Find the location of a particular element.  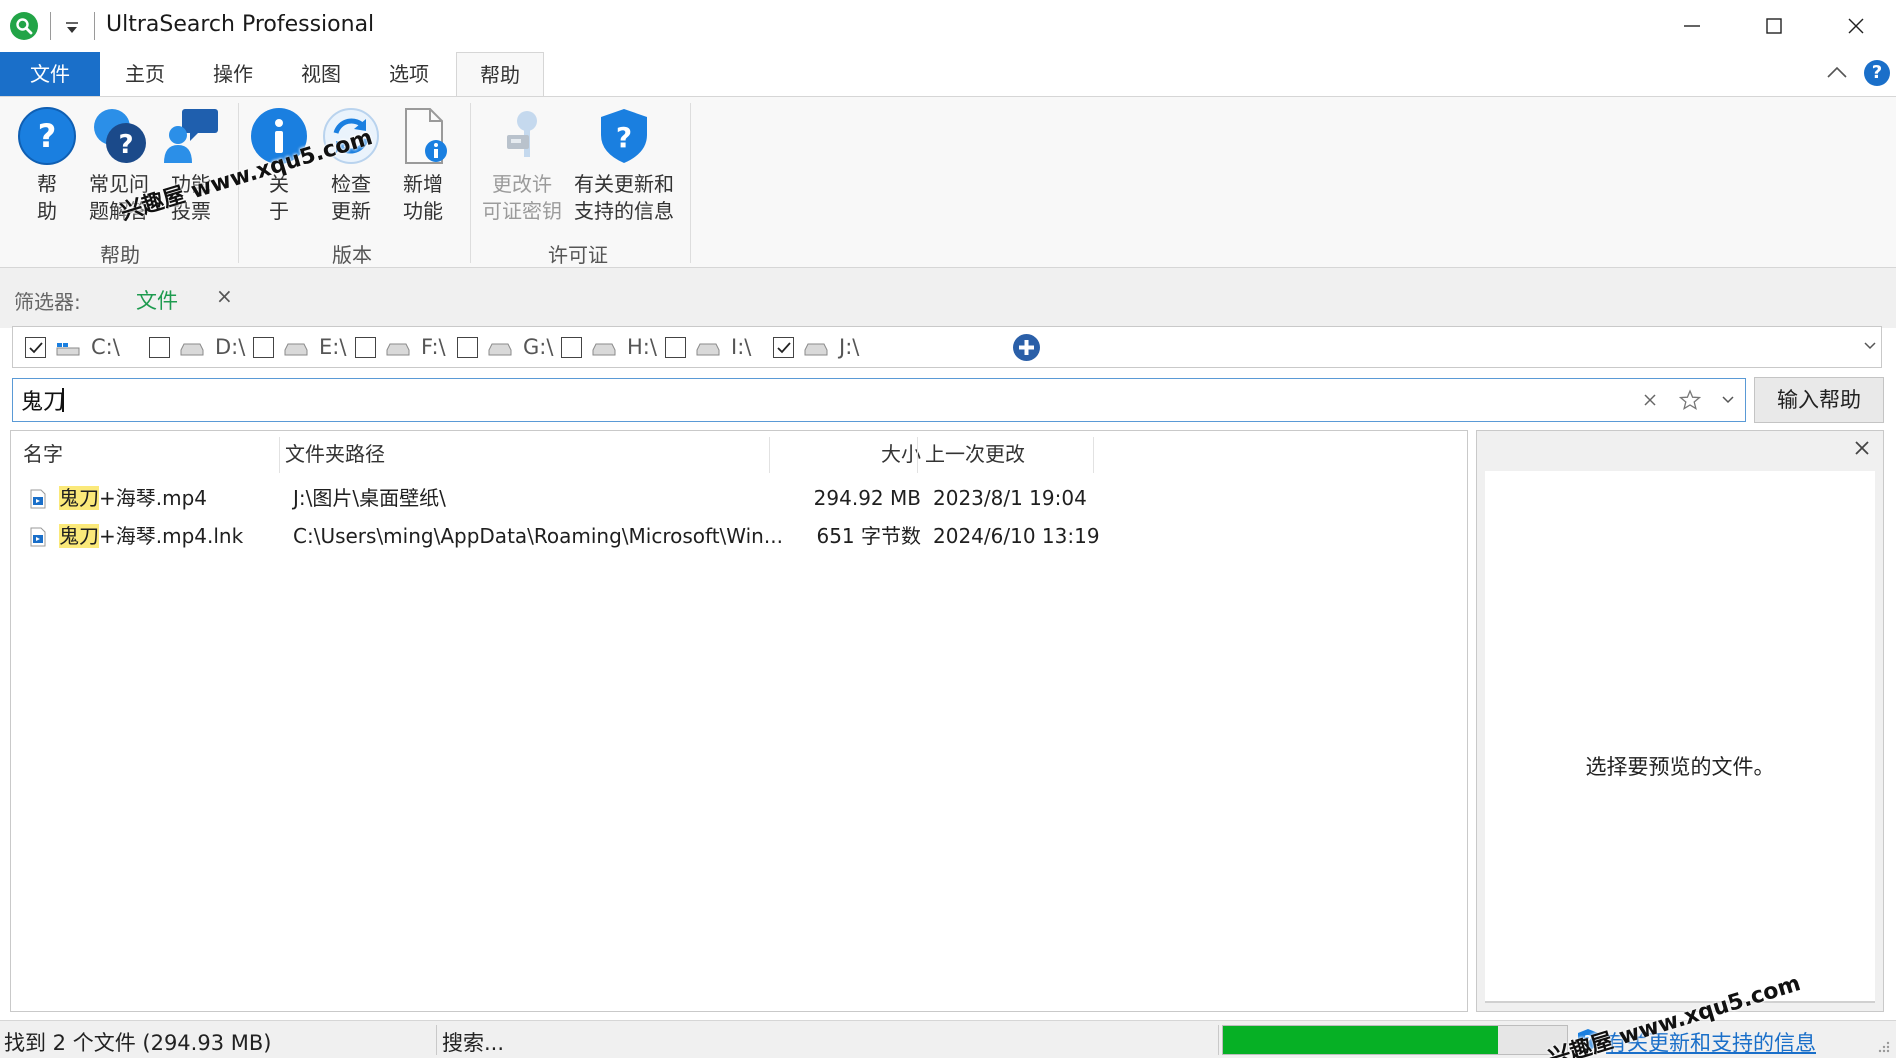

tab-file: 文件 is located at coordinates (50, 74).